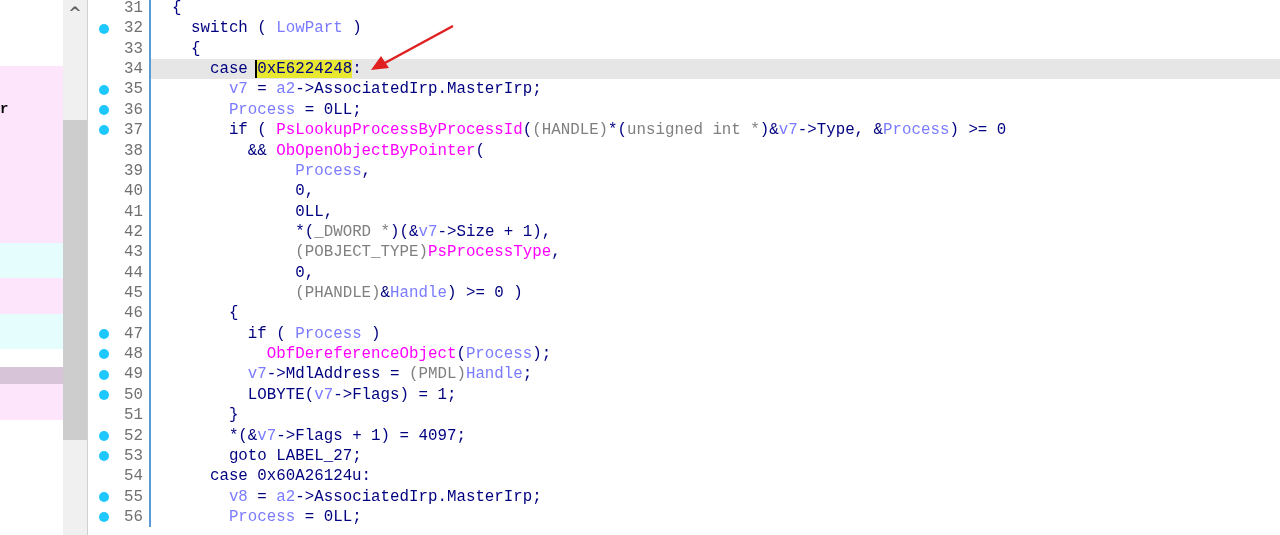 This screenshot has width=1280, height=535. Describe the element at coordinates (133, 69) in the screenshot. I see `line-number: 34` at that location.